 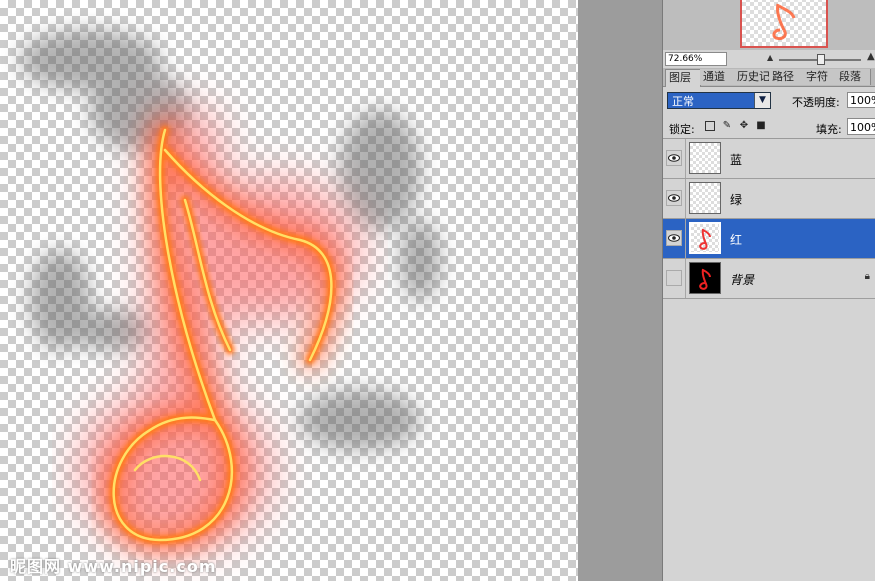 I want to click on move-icon: ✥, so click(x=744, y=126).